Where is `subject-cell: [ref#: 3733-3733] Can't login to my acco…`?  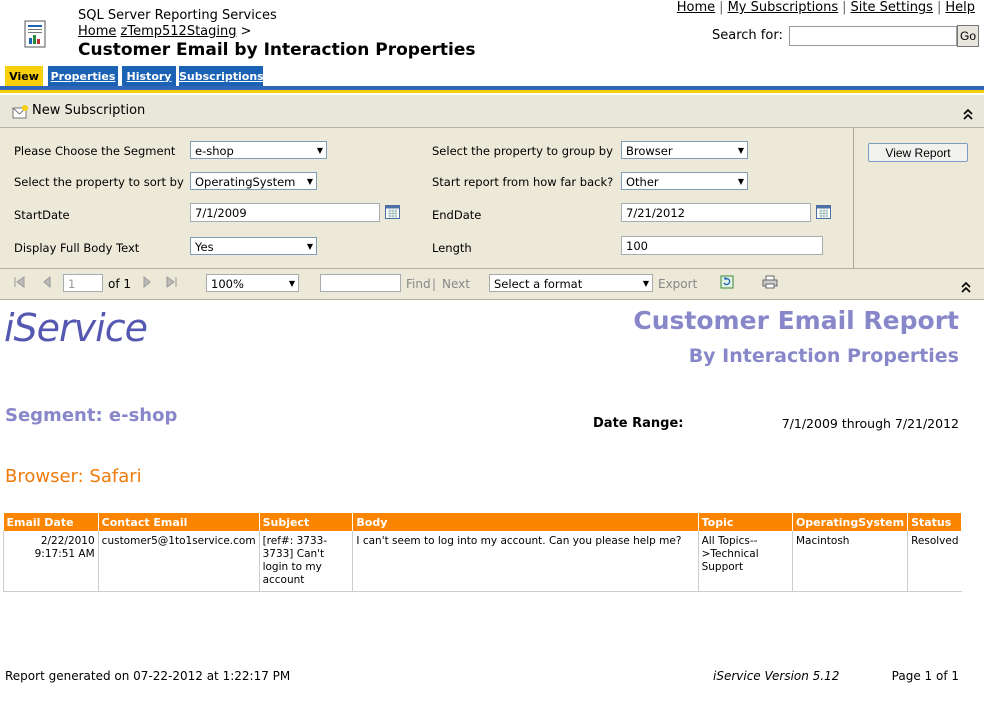
subject-cell: [ref#: 3733-3733] Can't login to my acco… is located at coordinates (306, 561).